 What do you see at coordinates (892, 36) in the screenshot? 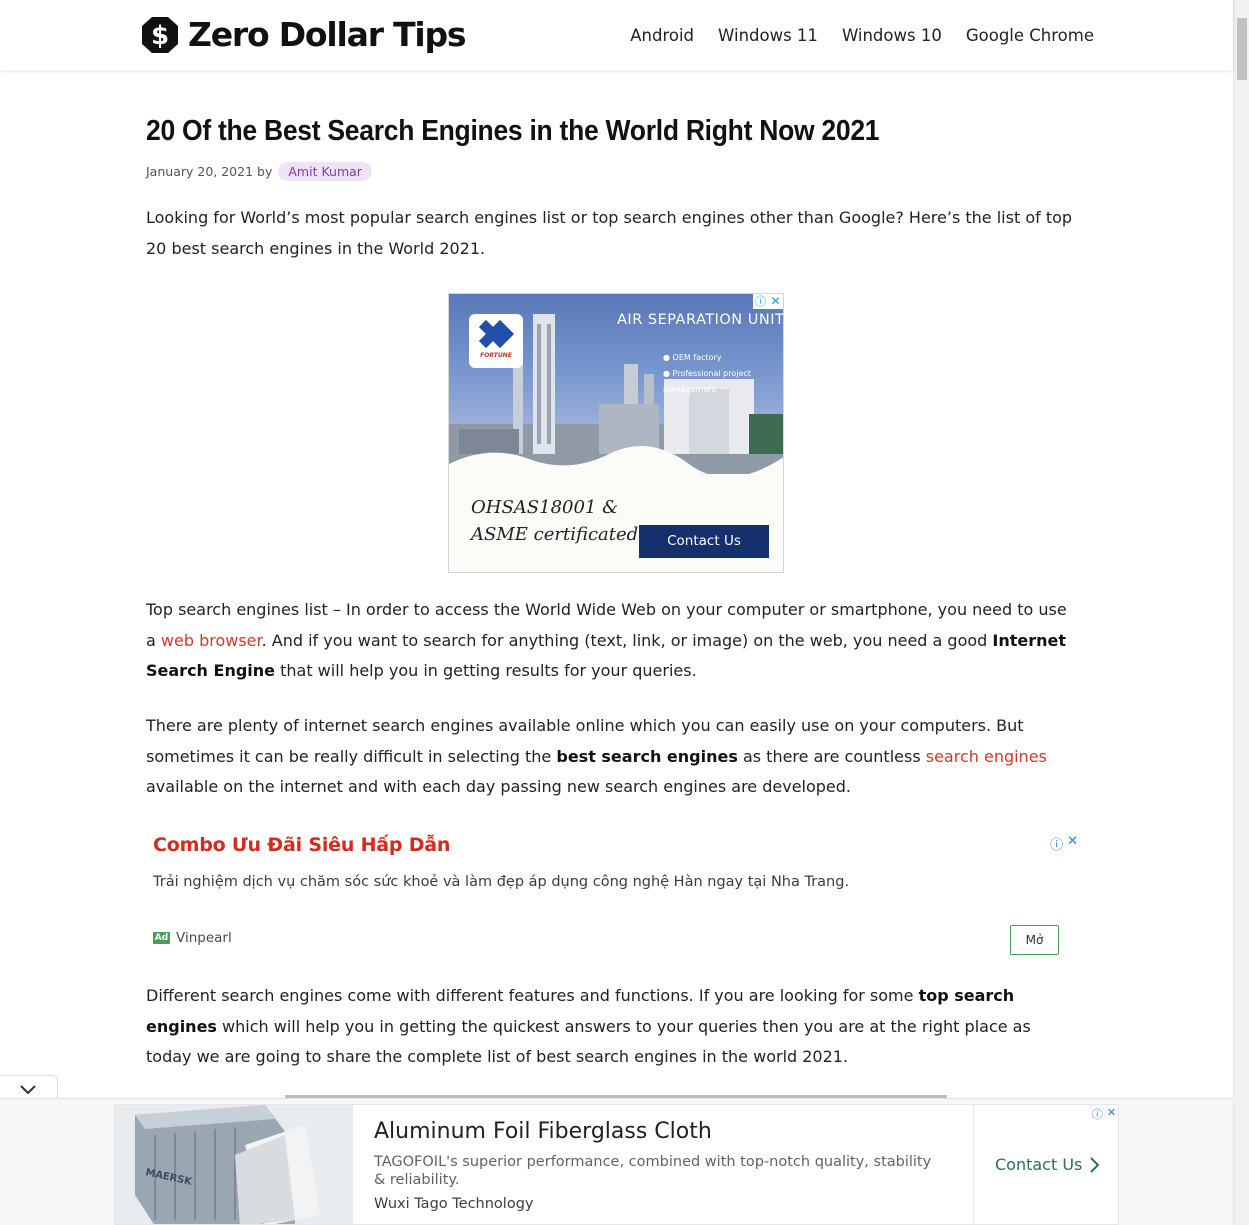
I see `nav-item-windows-10: Windows 10` at bounding box center [892, 36].